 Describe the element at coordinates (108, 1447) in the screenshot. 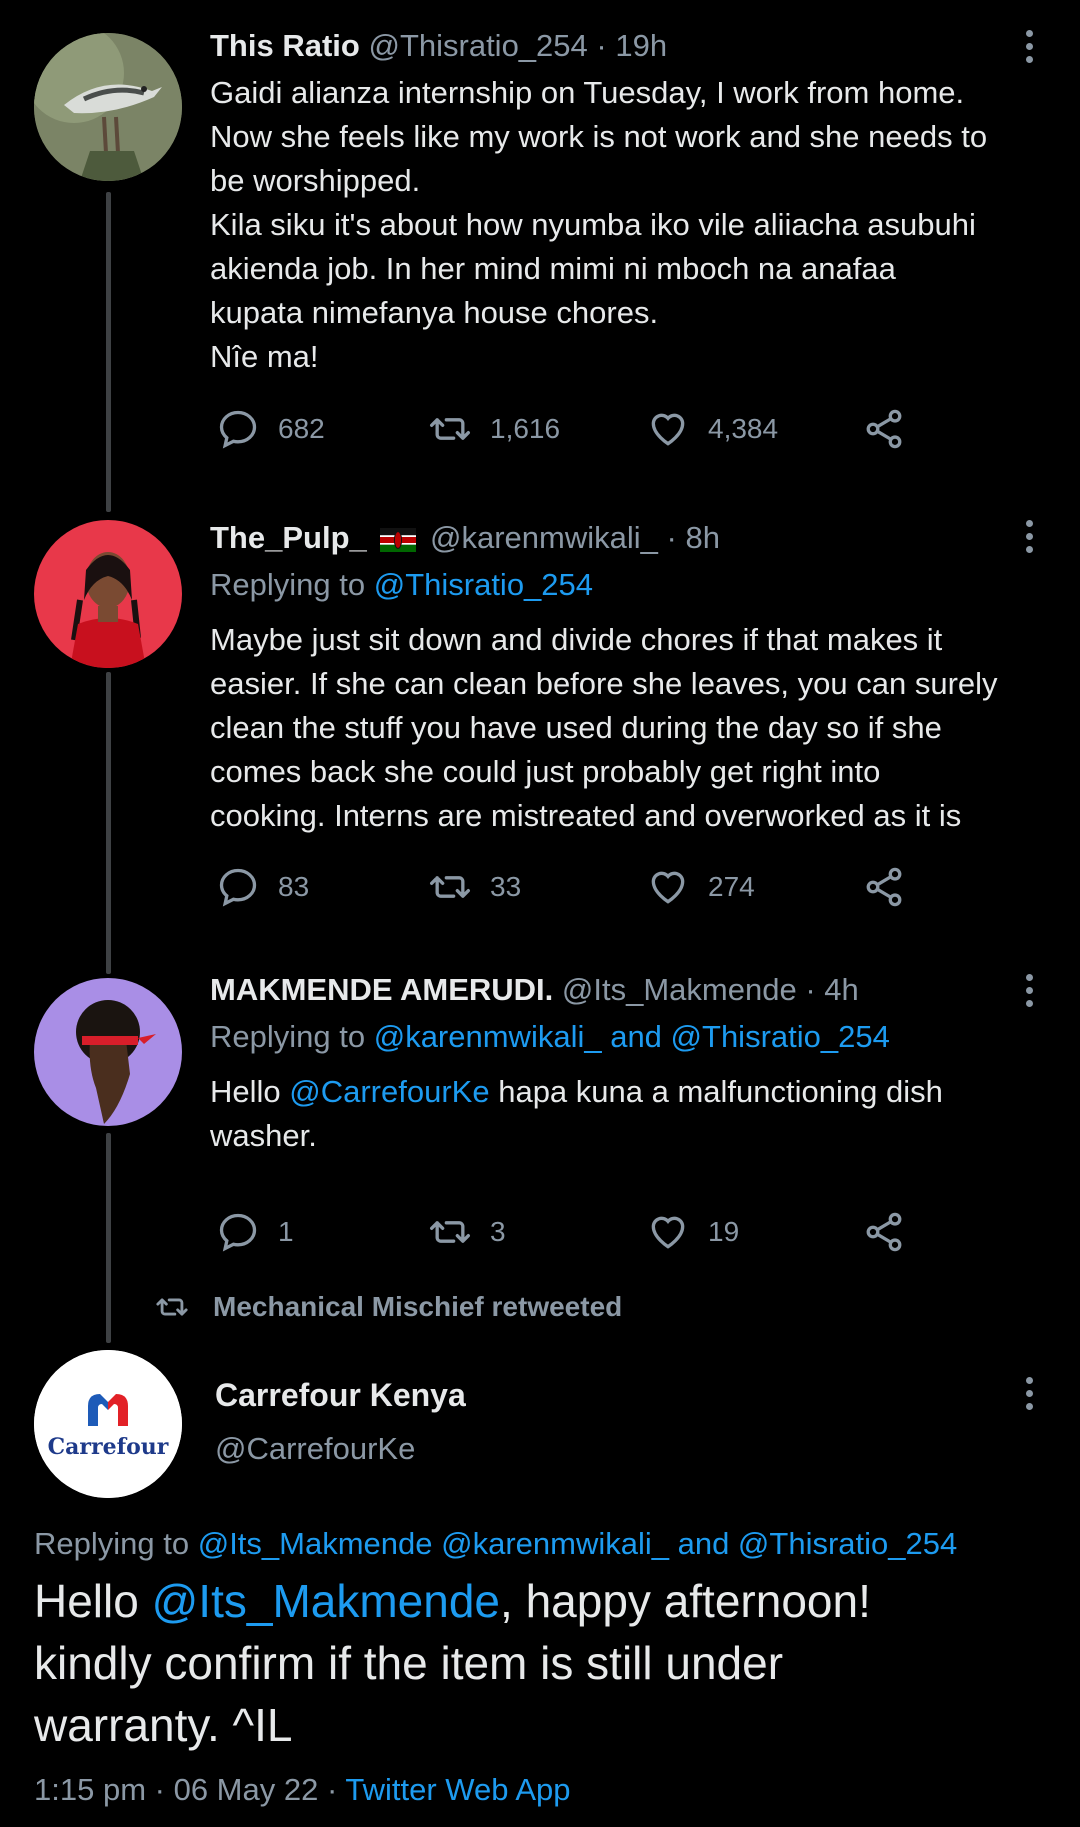

I see `carrefour-logo-text: Carrefour` at that location.